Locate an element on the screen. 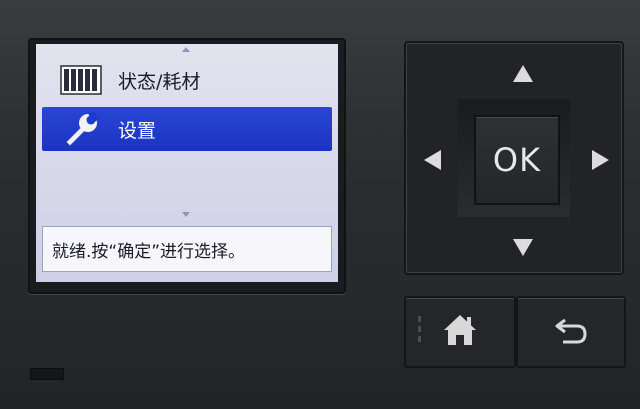 The height and width of the screenshot is (409, 640). up-arrow-icon is located at coordinates (523, 73).